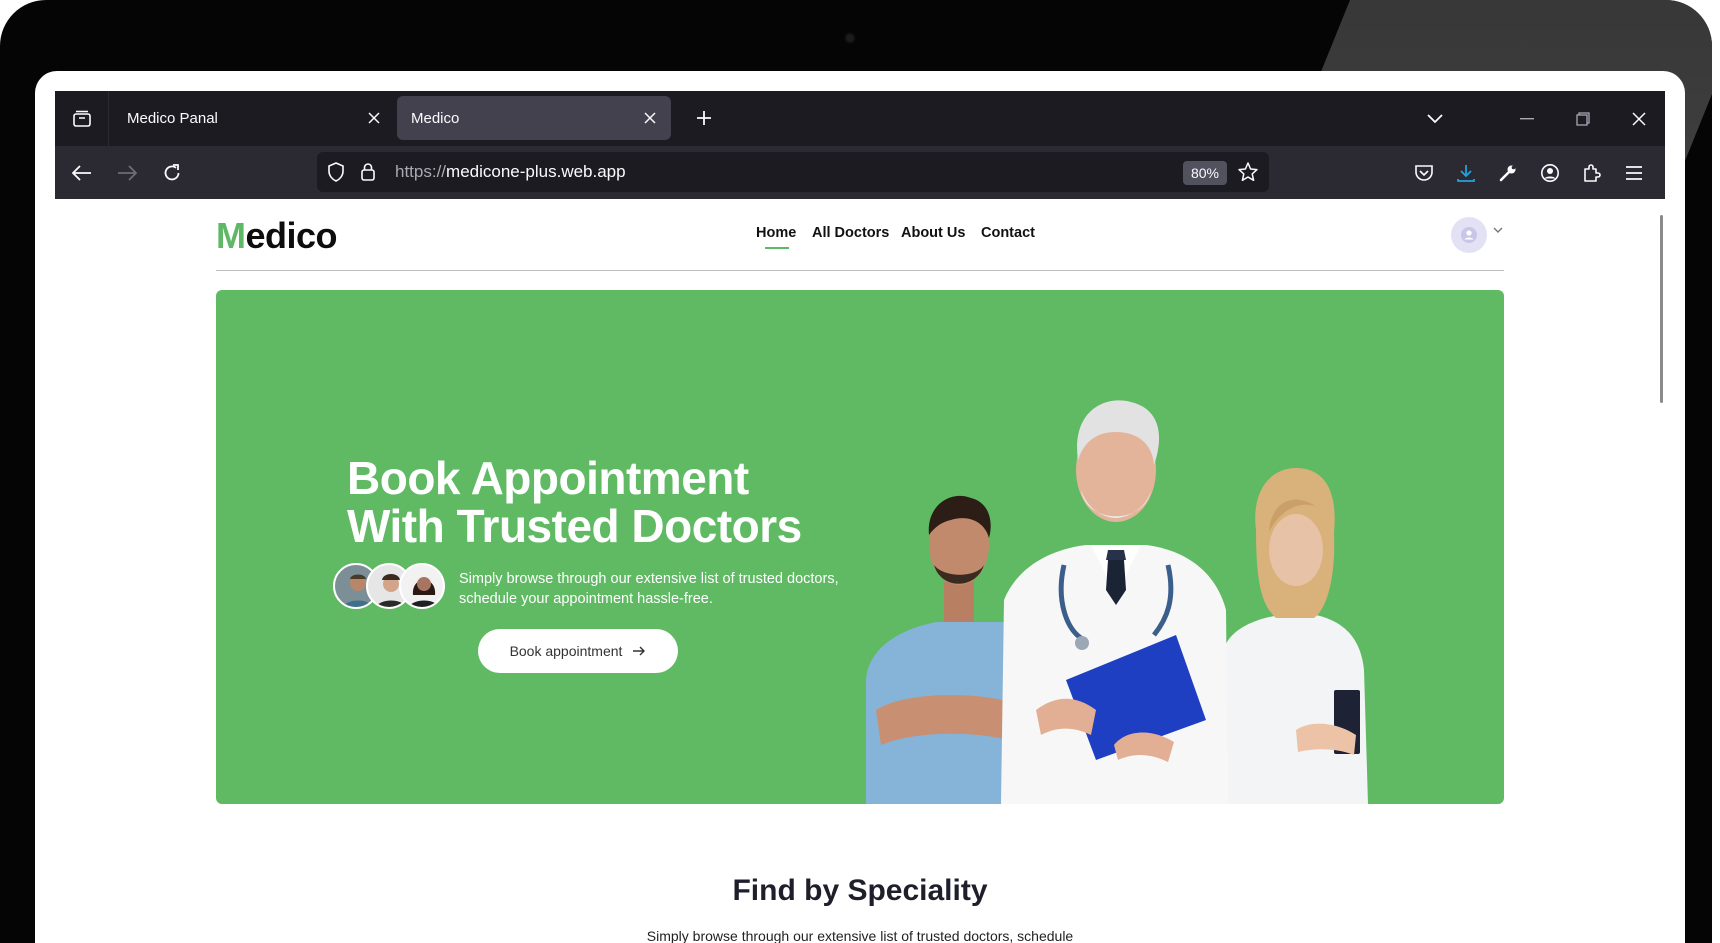 Image resolution: width=1720 pixels, height=943 pixels. Describe the element at coordinates (1248, 172) in the screenshot. I see `star-icon` at that location.